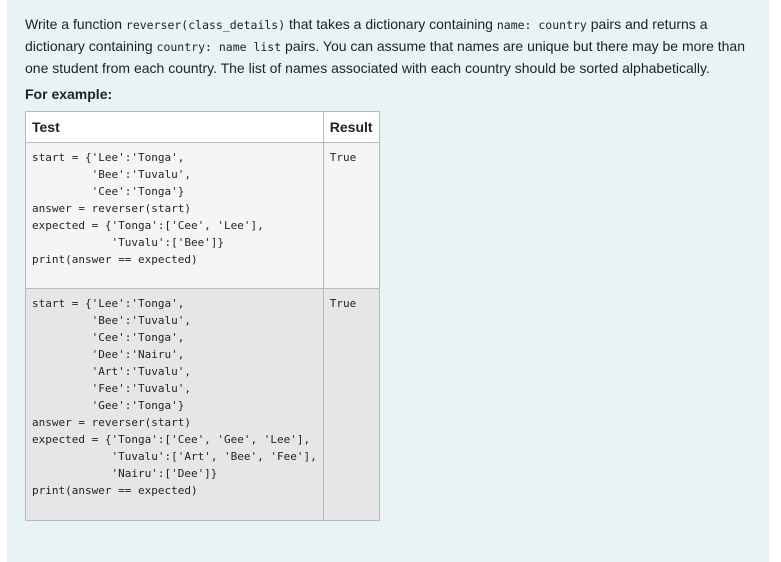 The image size is (781, 562). I want to click on test-column-header: Test, so click(174, 127).